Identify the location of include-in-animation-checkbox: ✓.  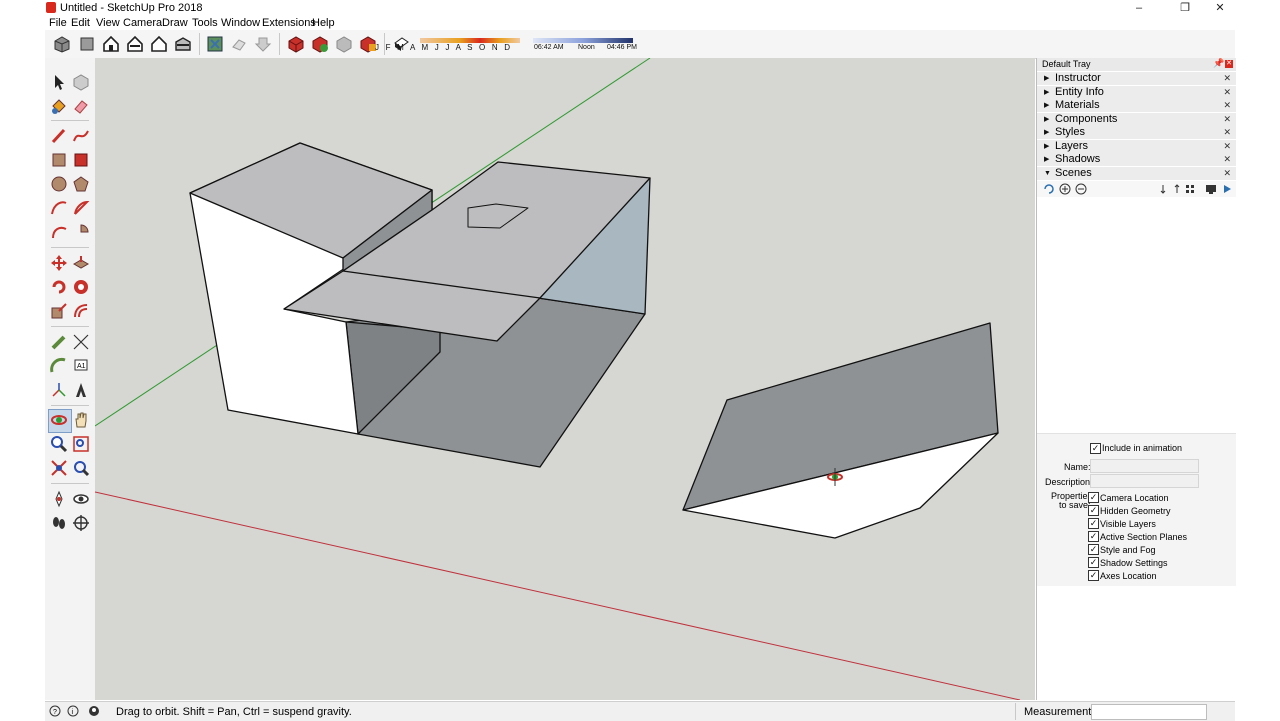
(1095, 448).